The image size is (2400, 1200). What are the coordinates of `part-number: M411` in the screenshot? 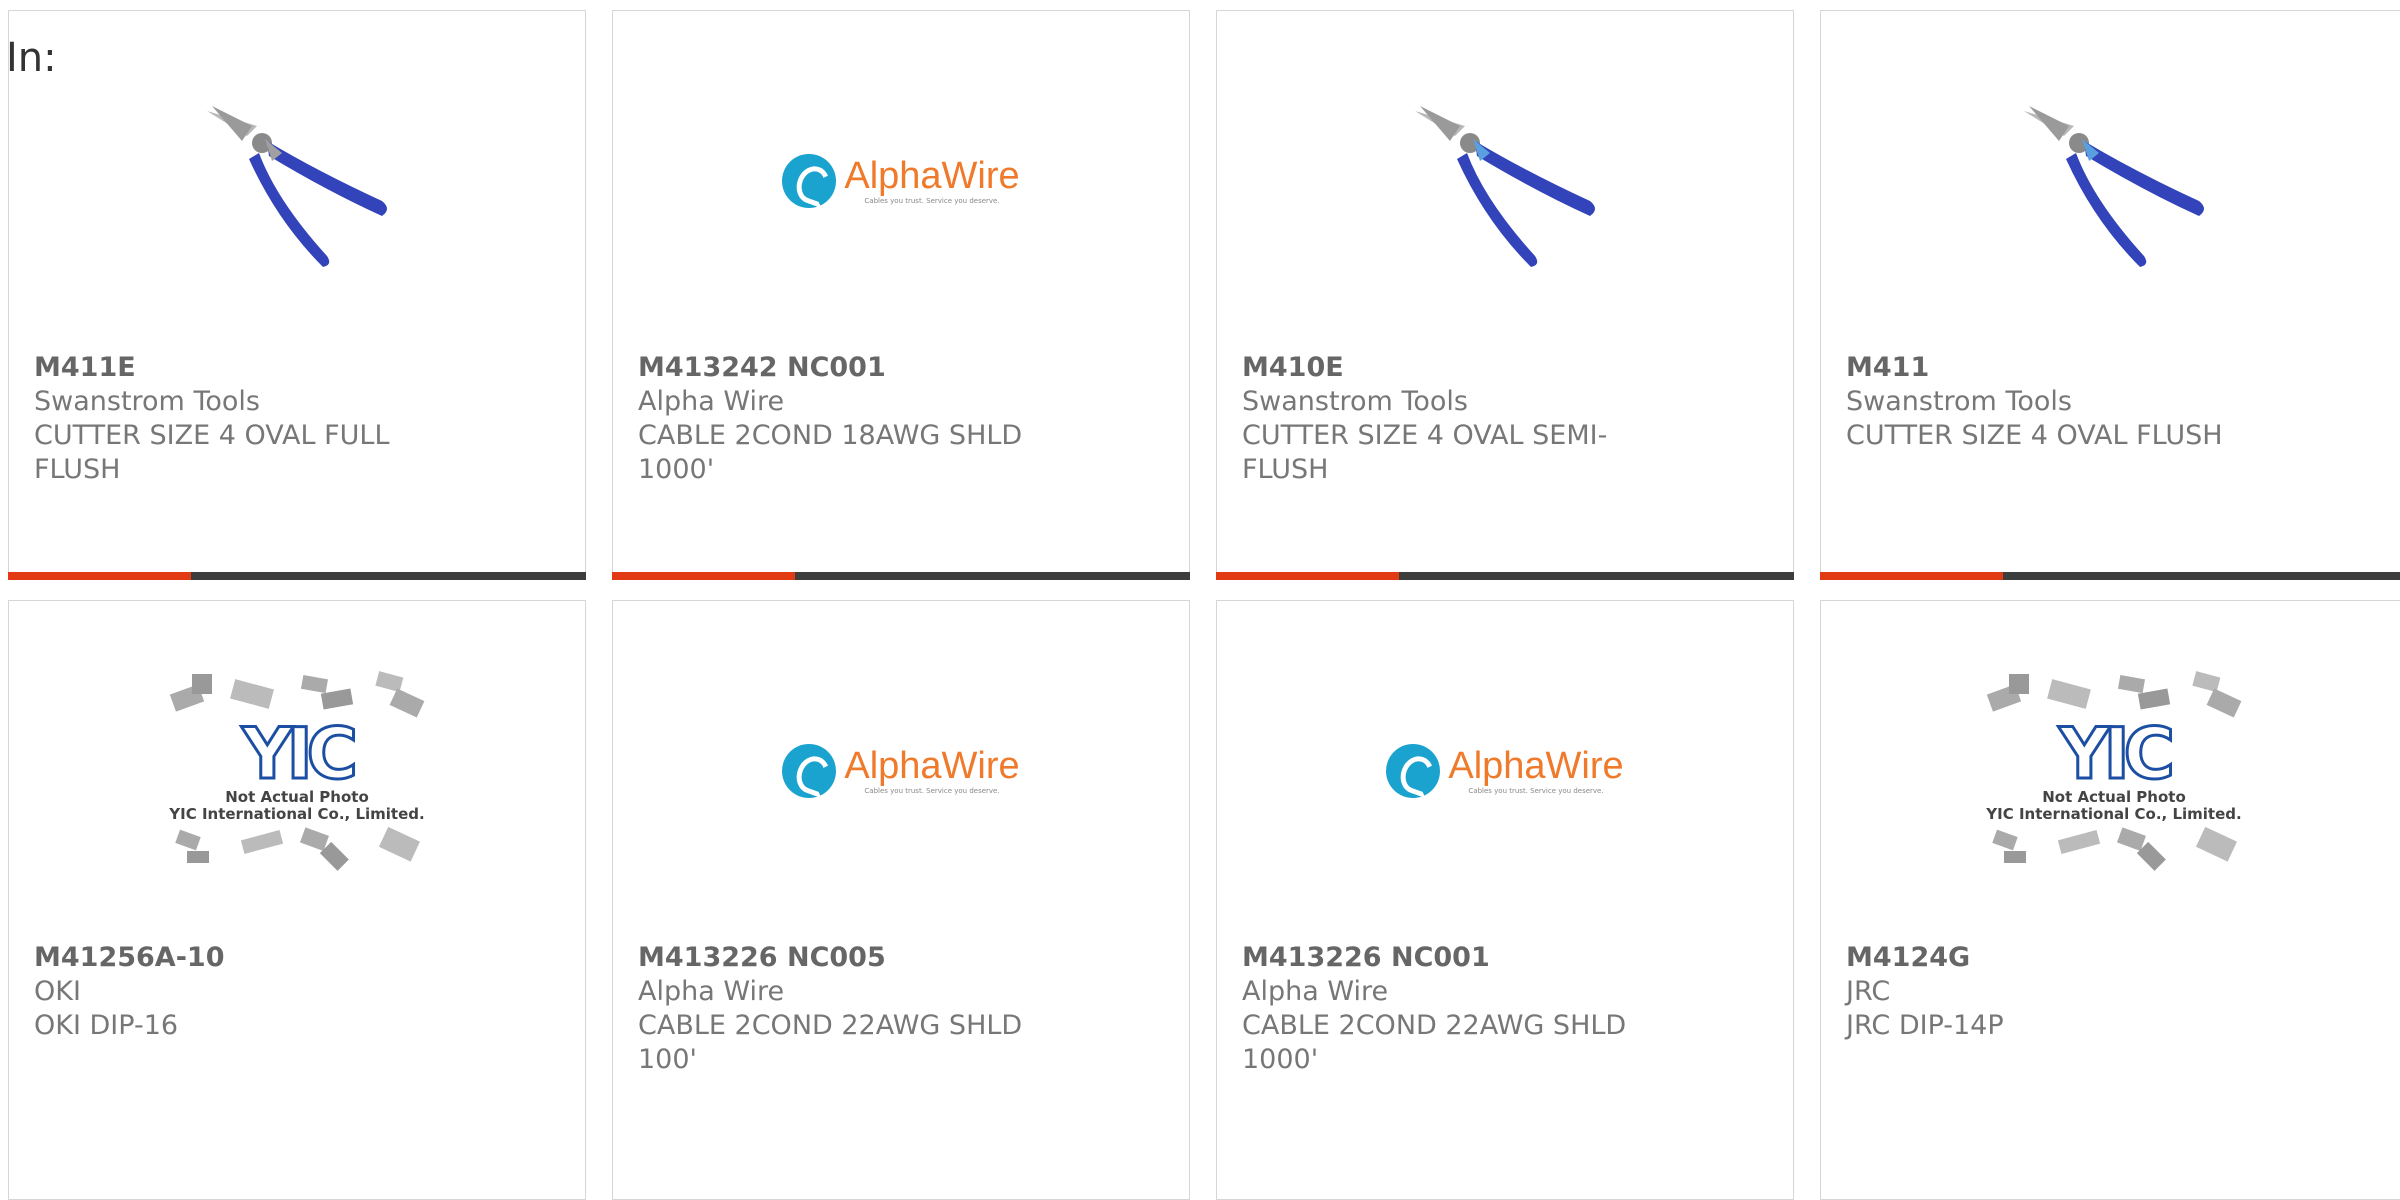 It's located at (2046, 368).